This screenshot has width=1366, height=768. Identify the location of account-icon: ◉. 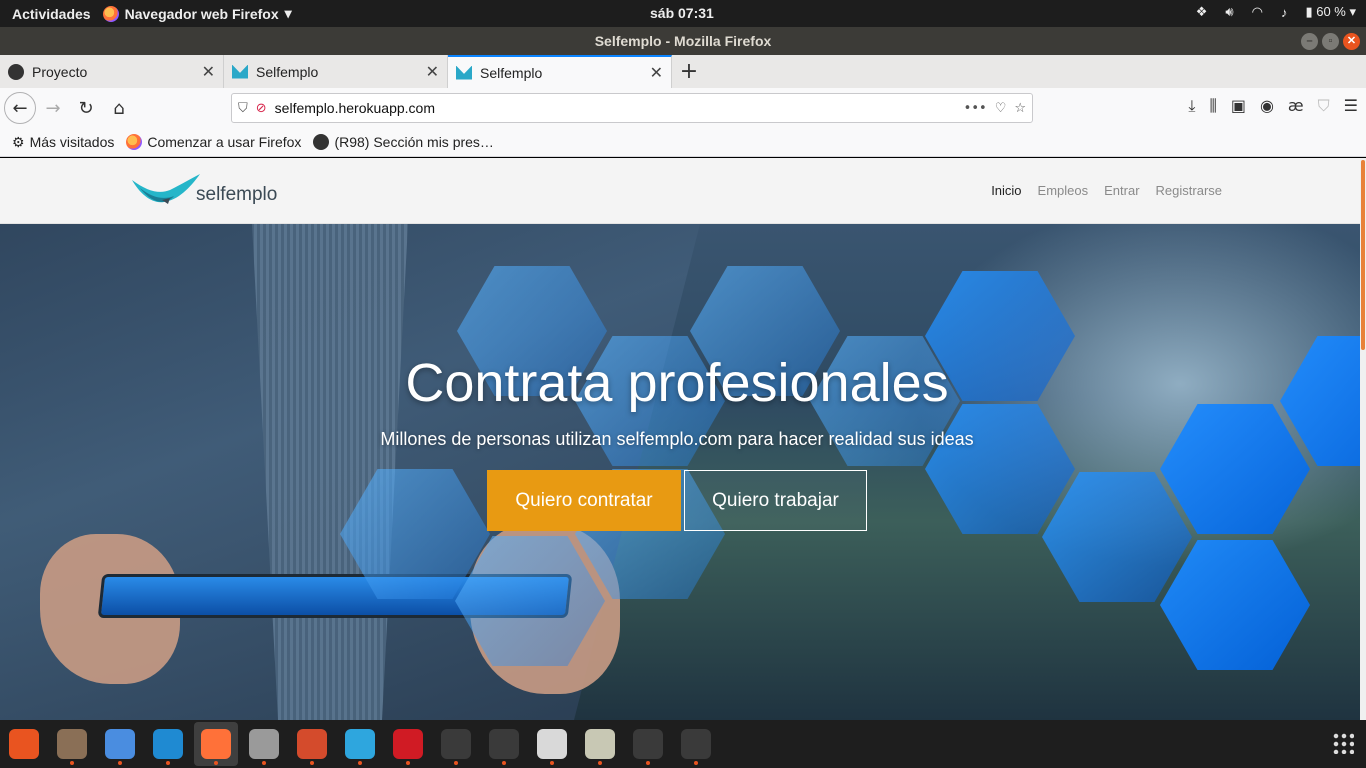
(1267, 106).